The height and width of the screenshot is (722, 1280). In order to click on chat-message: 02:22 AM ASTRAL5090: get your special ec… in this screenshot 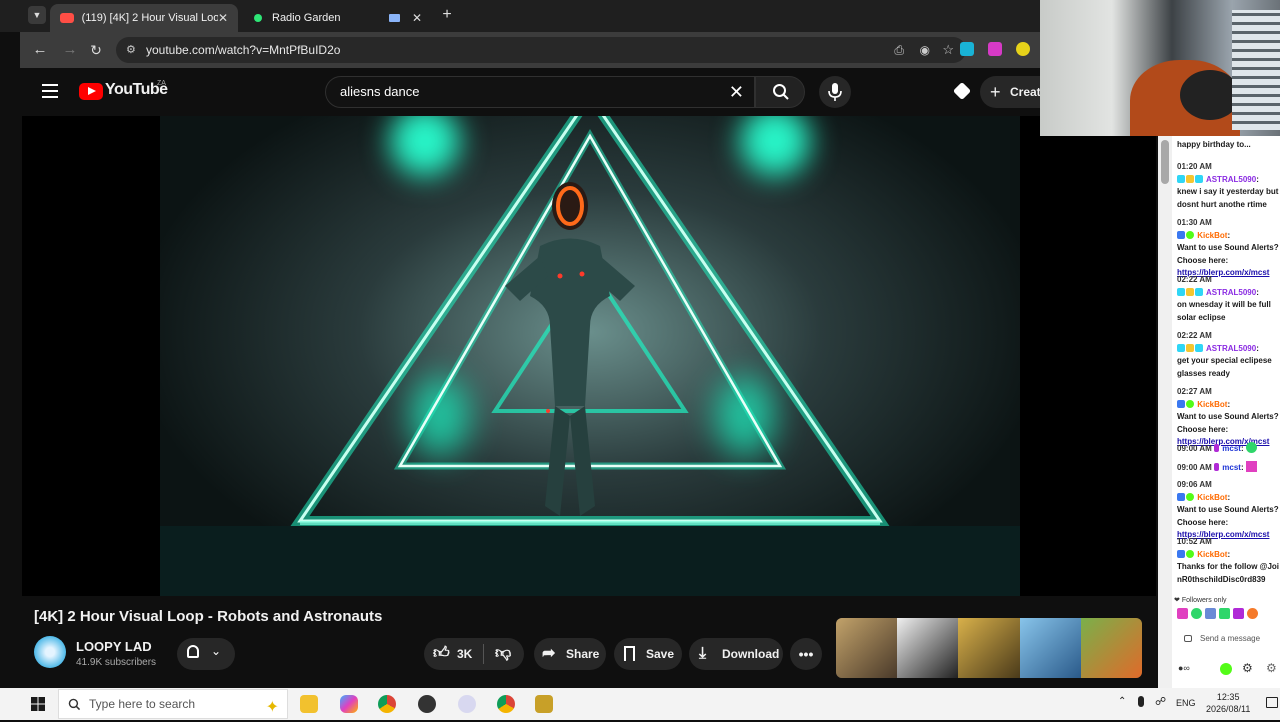, I will do `click(1228, 355)`.